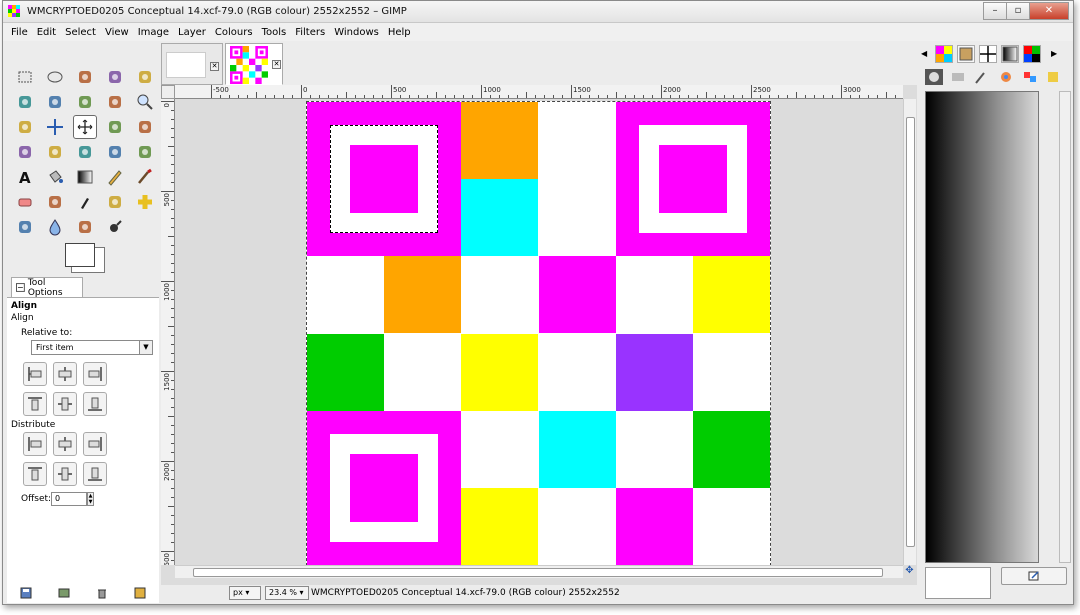  I want to click on align-bottom-button, so click(95, 404).